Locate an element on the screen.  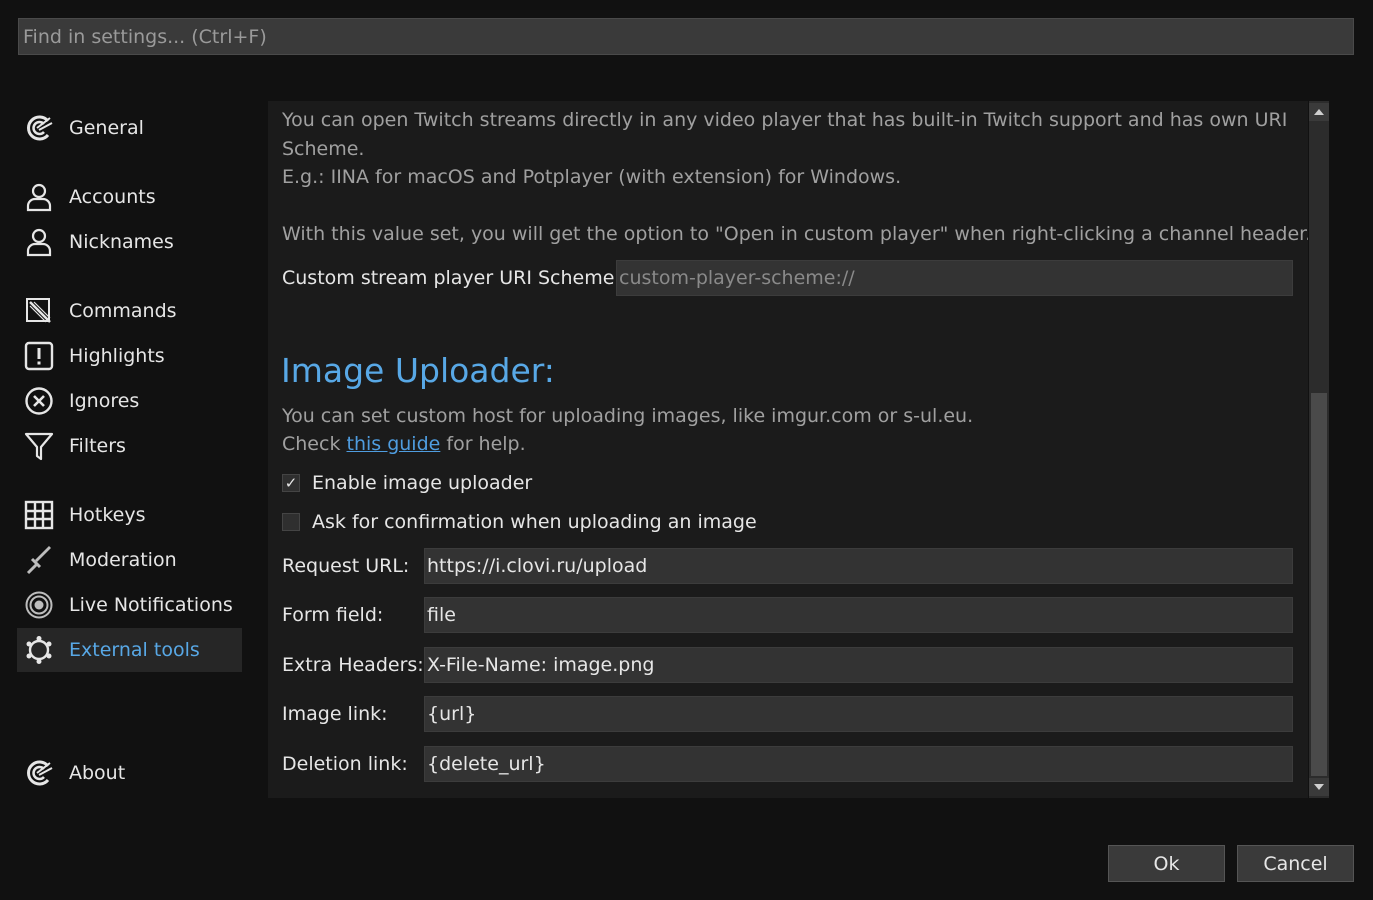
grid-icon is located at coordinates (39, 515).